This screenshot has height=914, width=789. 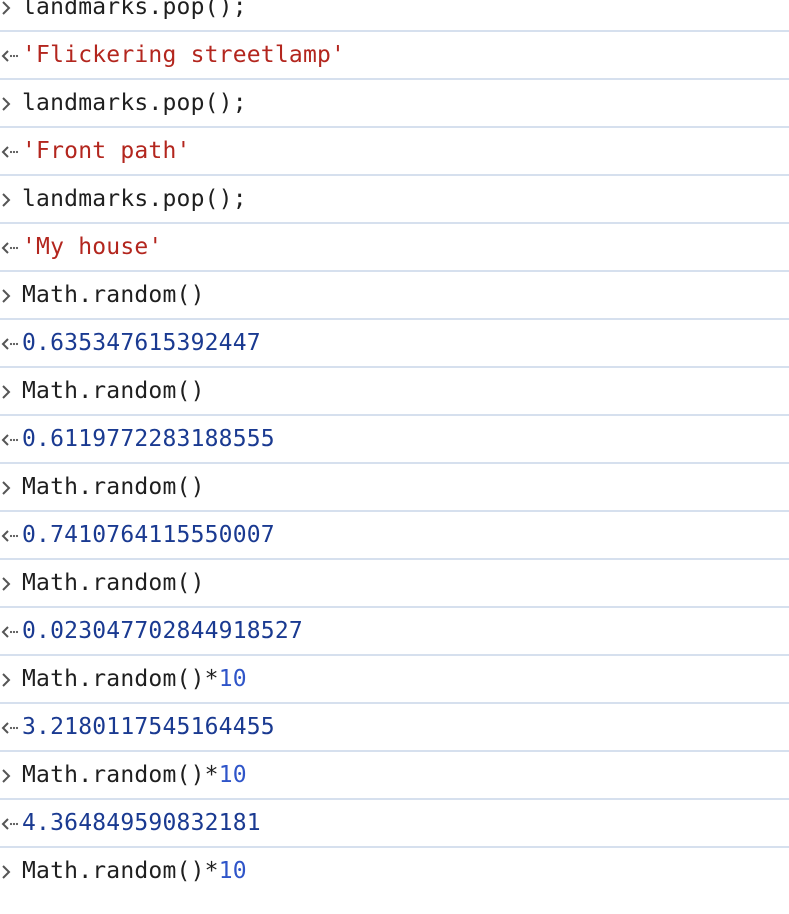 What do you see at coordinates (141, 823) in the screenshot?
I see `number-result: 4.364849590832181` at bounding box center [141, 823].